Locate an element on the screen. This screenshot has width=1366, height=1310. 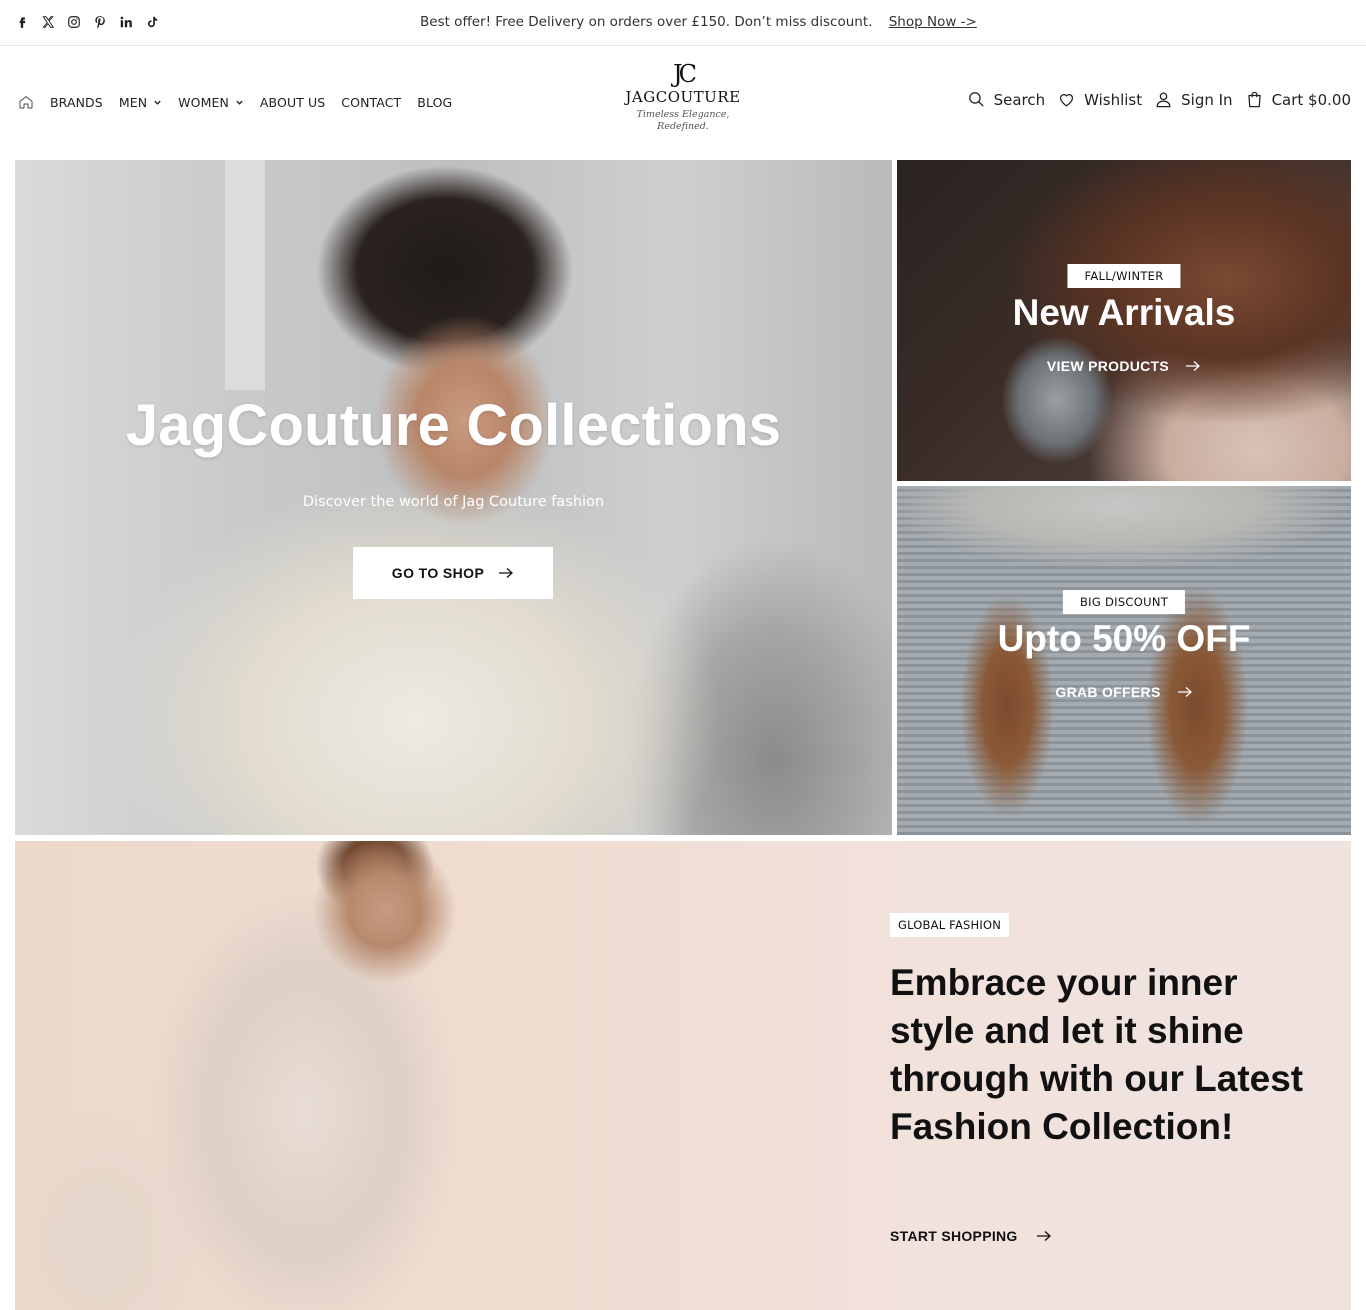
nav-item-blog: BLOG is located at coordinates (434, 102).